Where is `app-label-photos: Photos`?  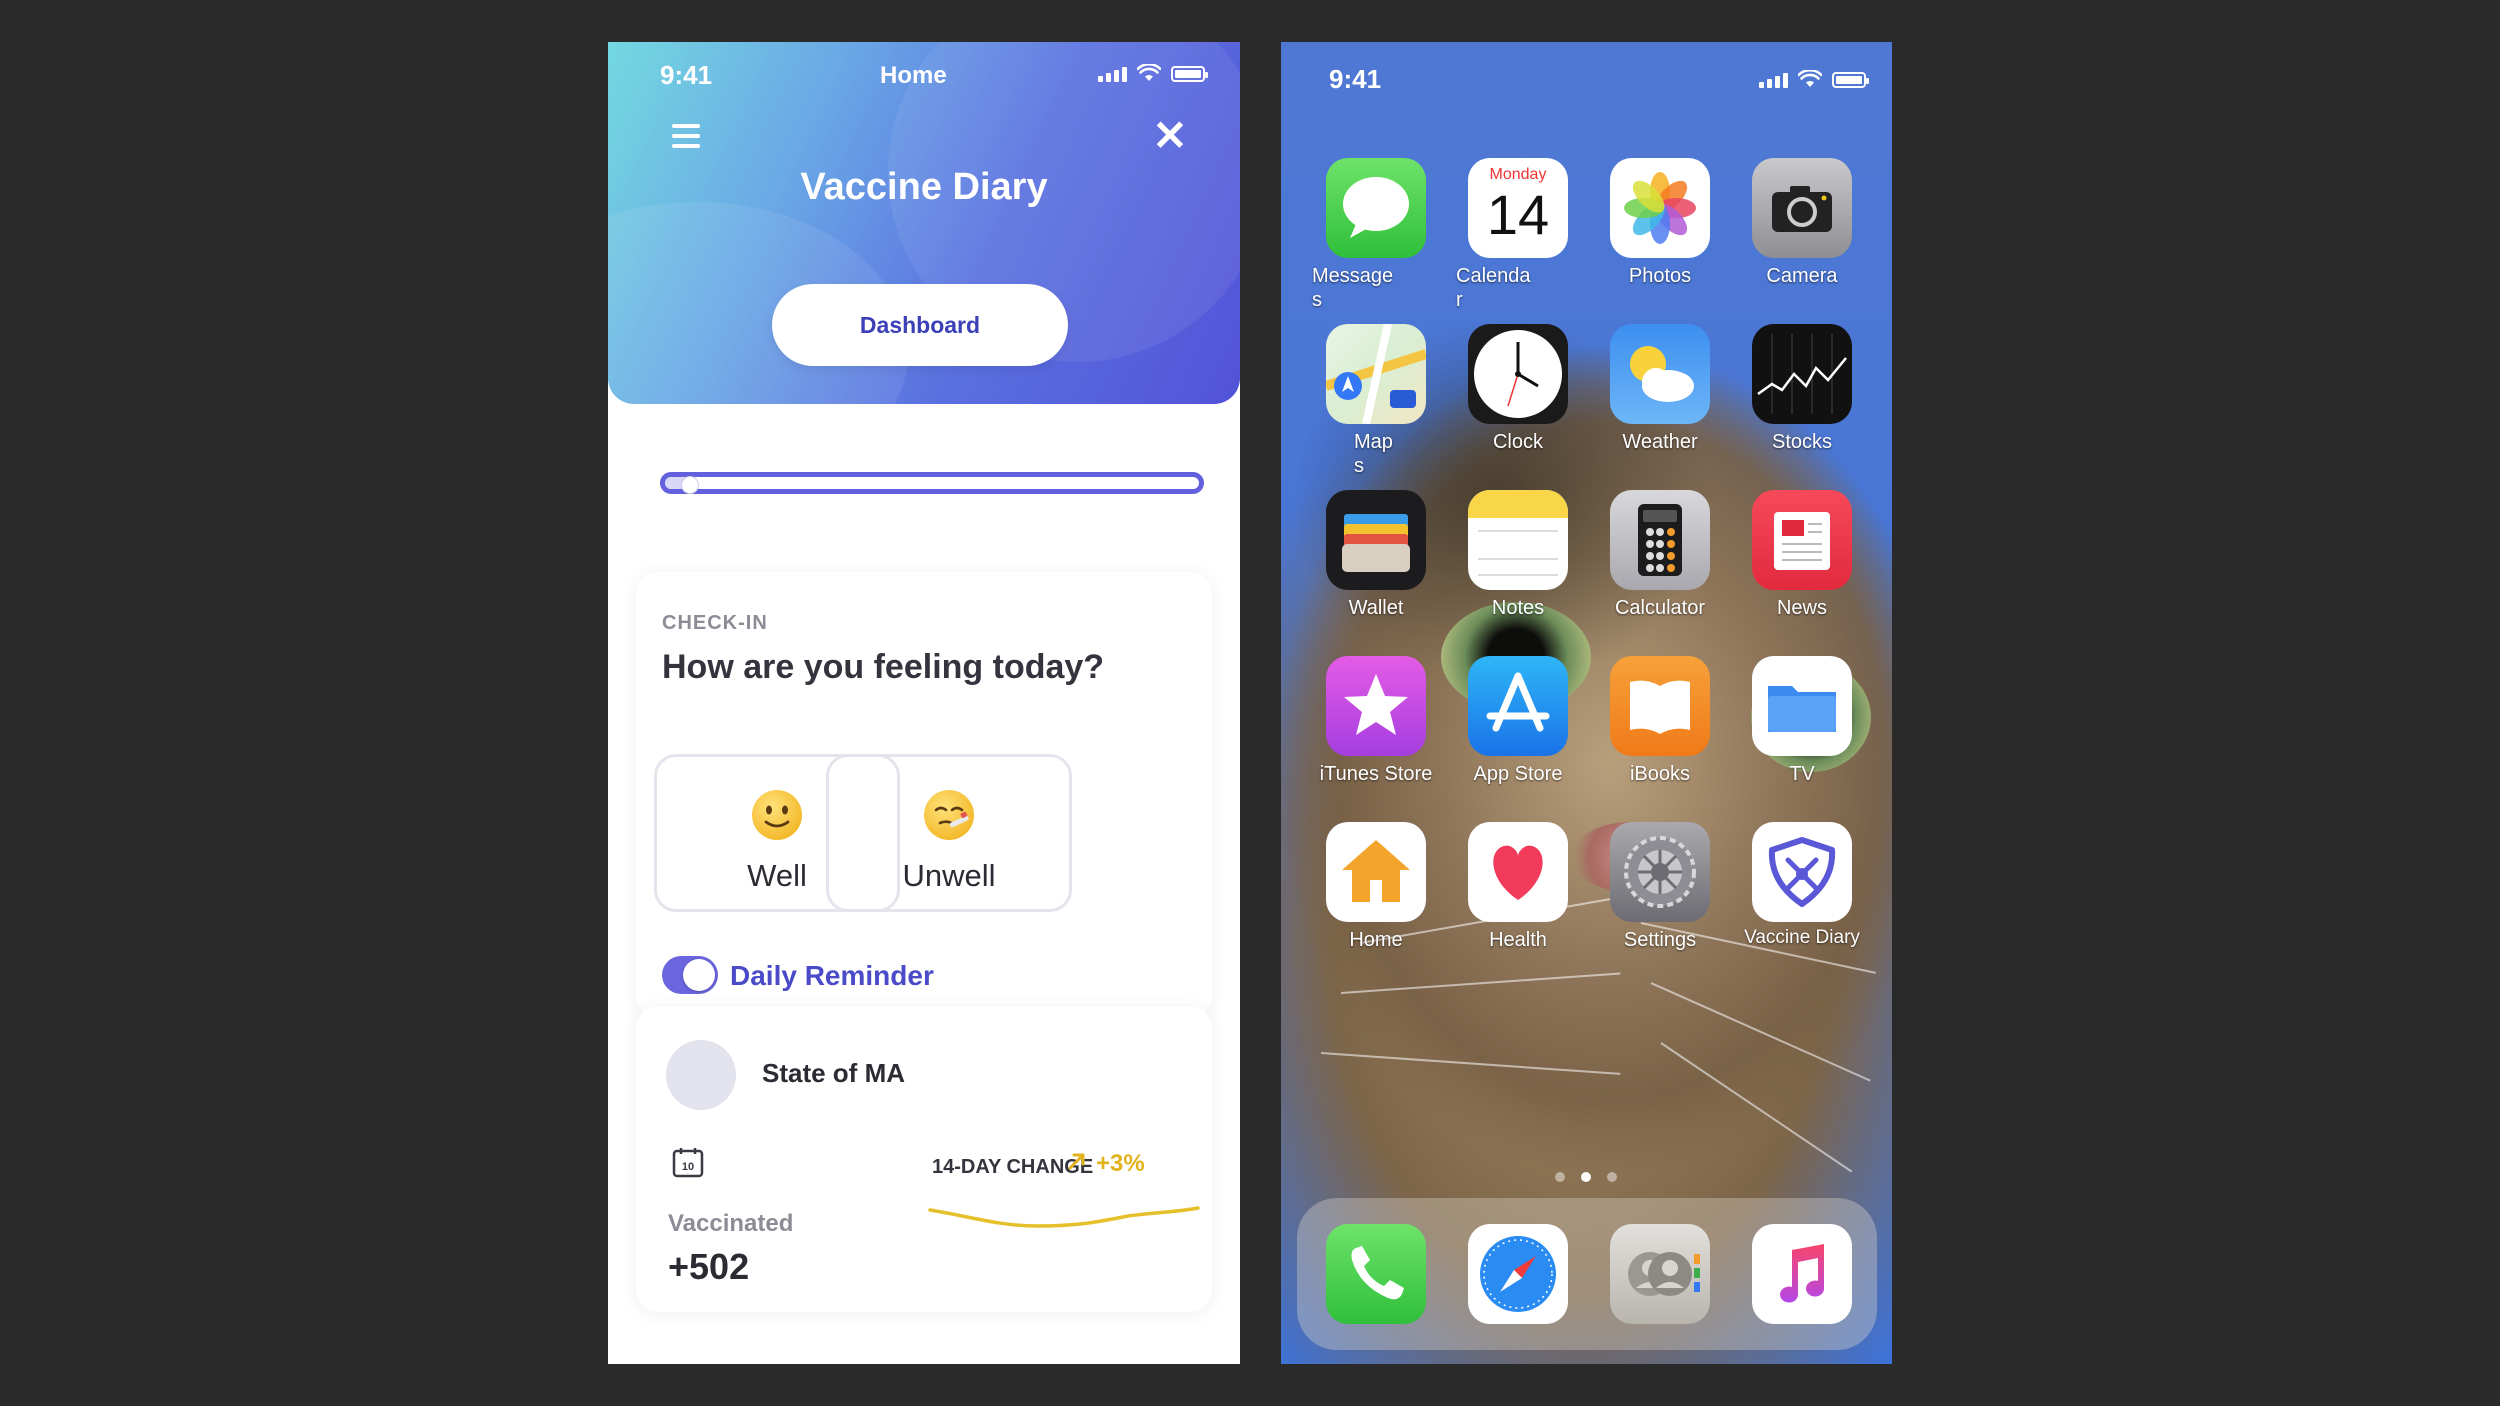 app-label-photos: Photos is located at coordinates (1660, 276).